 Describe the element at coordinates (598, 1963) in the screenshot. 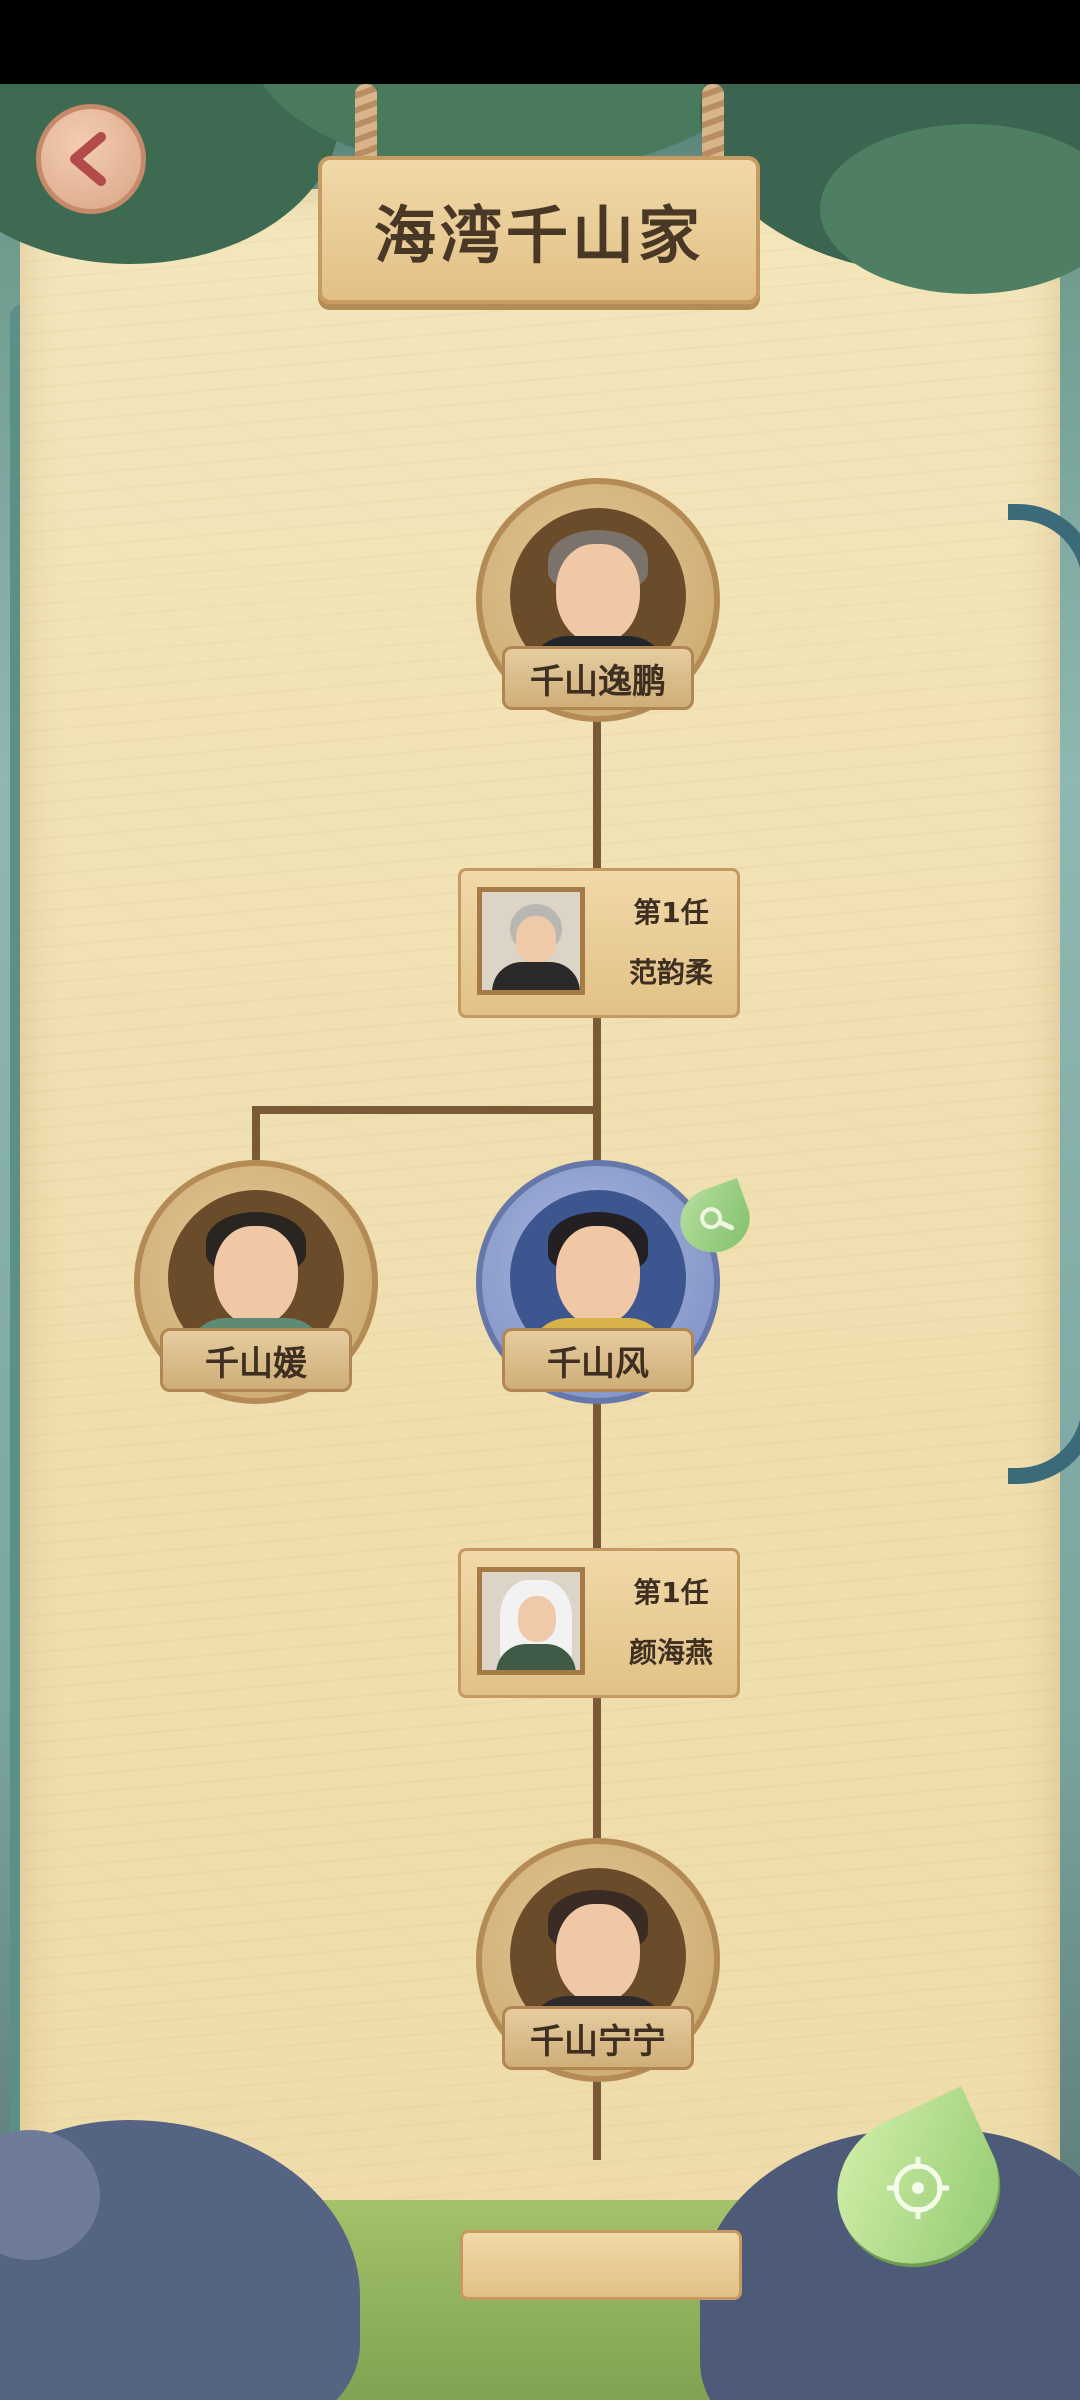

I see `family-member-node: 千山宁宁` at that location.